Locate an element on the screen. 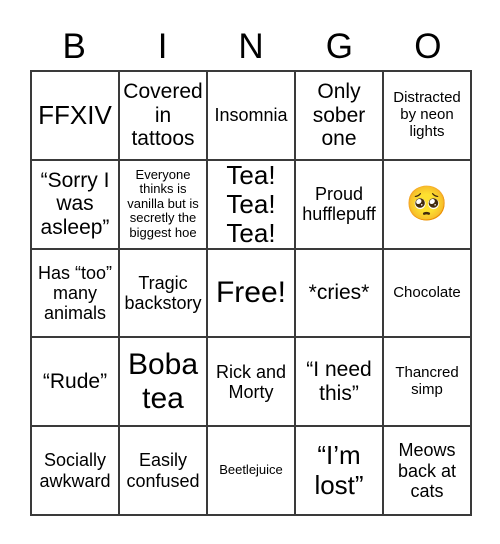 This screenshot has height=544, width=500. bingo-cell-label: Rick and Morty is located at coordinates (251, 381).